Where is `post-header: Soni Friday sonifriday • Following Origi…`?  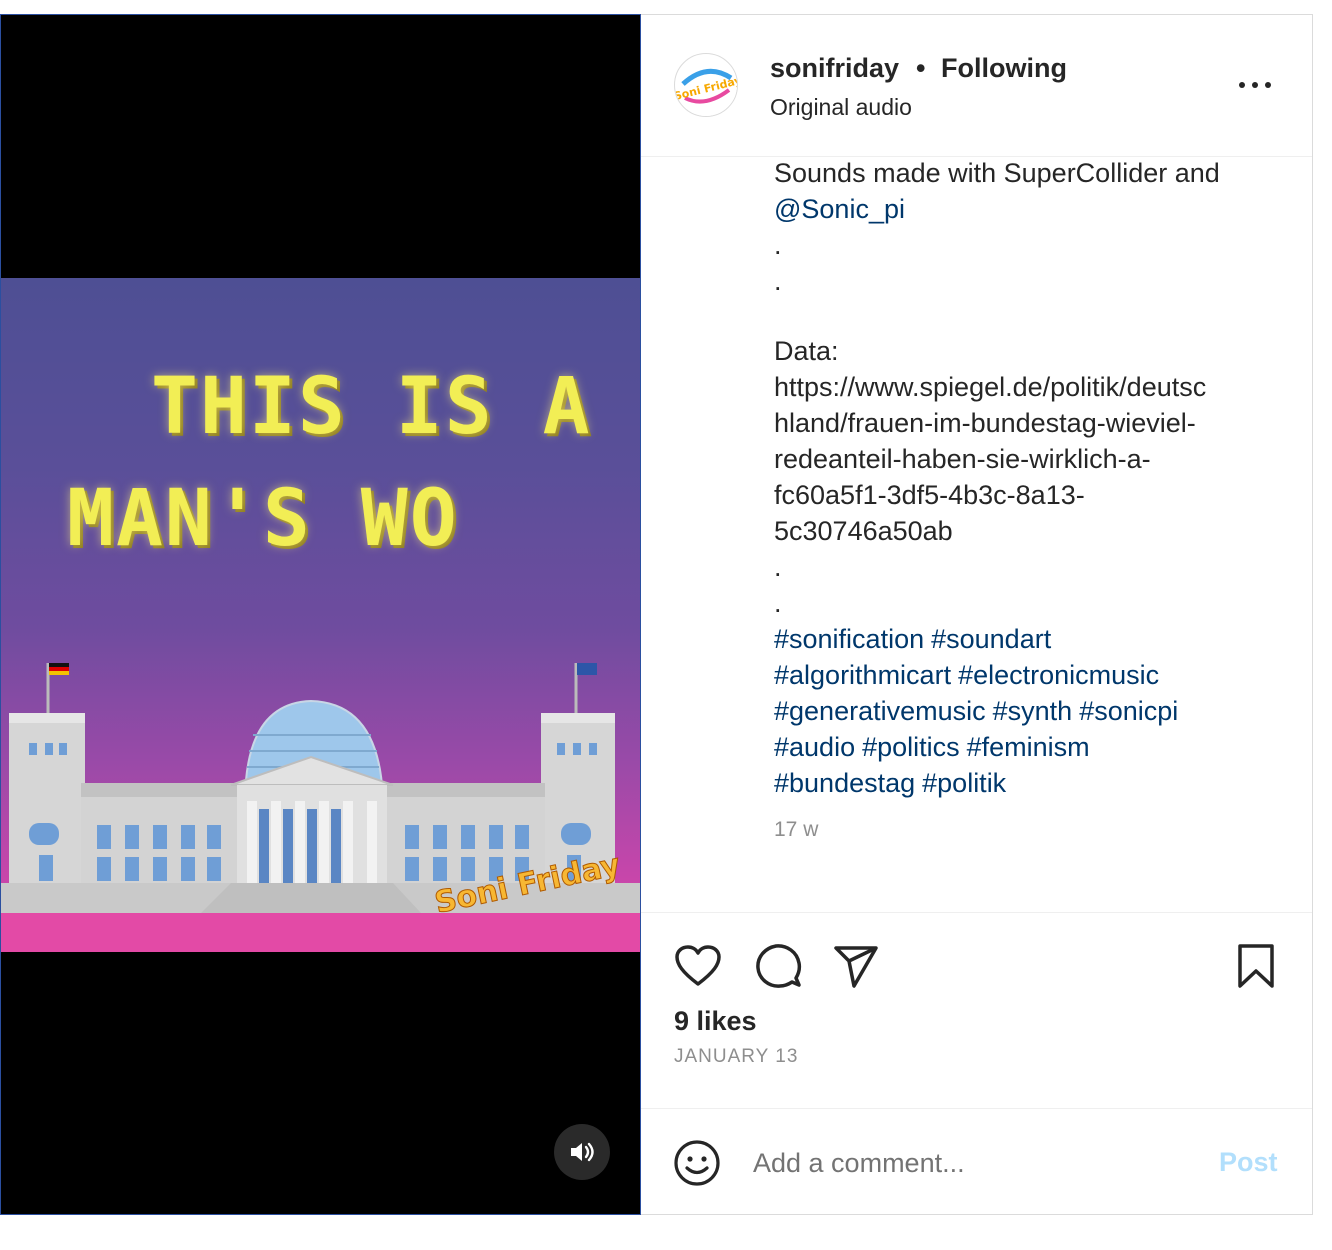
post-header: Soni Friday sonifriday • Following Origi… is located at coordinates (976, 86).